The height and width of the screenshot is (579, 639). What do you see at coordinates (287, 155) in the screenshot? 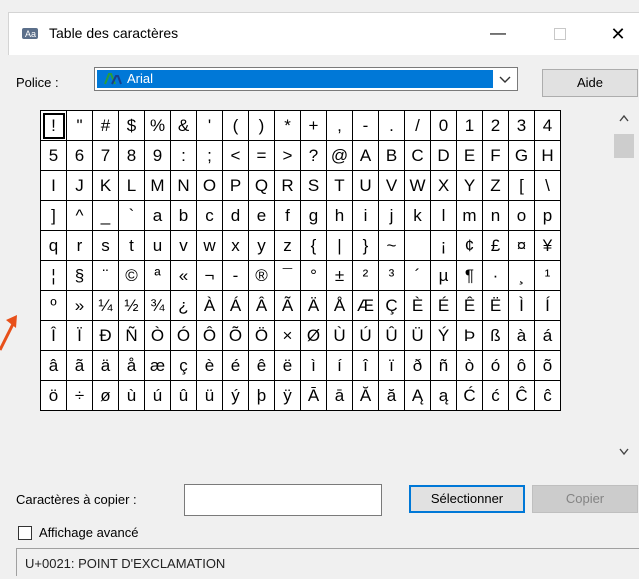
I see `character-cell: >` at bounding box center [287, 155].